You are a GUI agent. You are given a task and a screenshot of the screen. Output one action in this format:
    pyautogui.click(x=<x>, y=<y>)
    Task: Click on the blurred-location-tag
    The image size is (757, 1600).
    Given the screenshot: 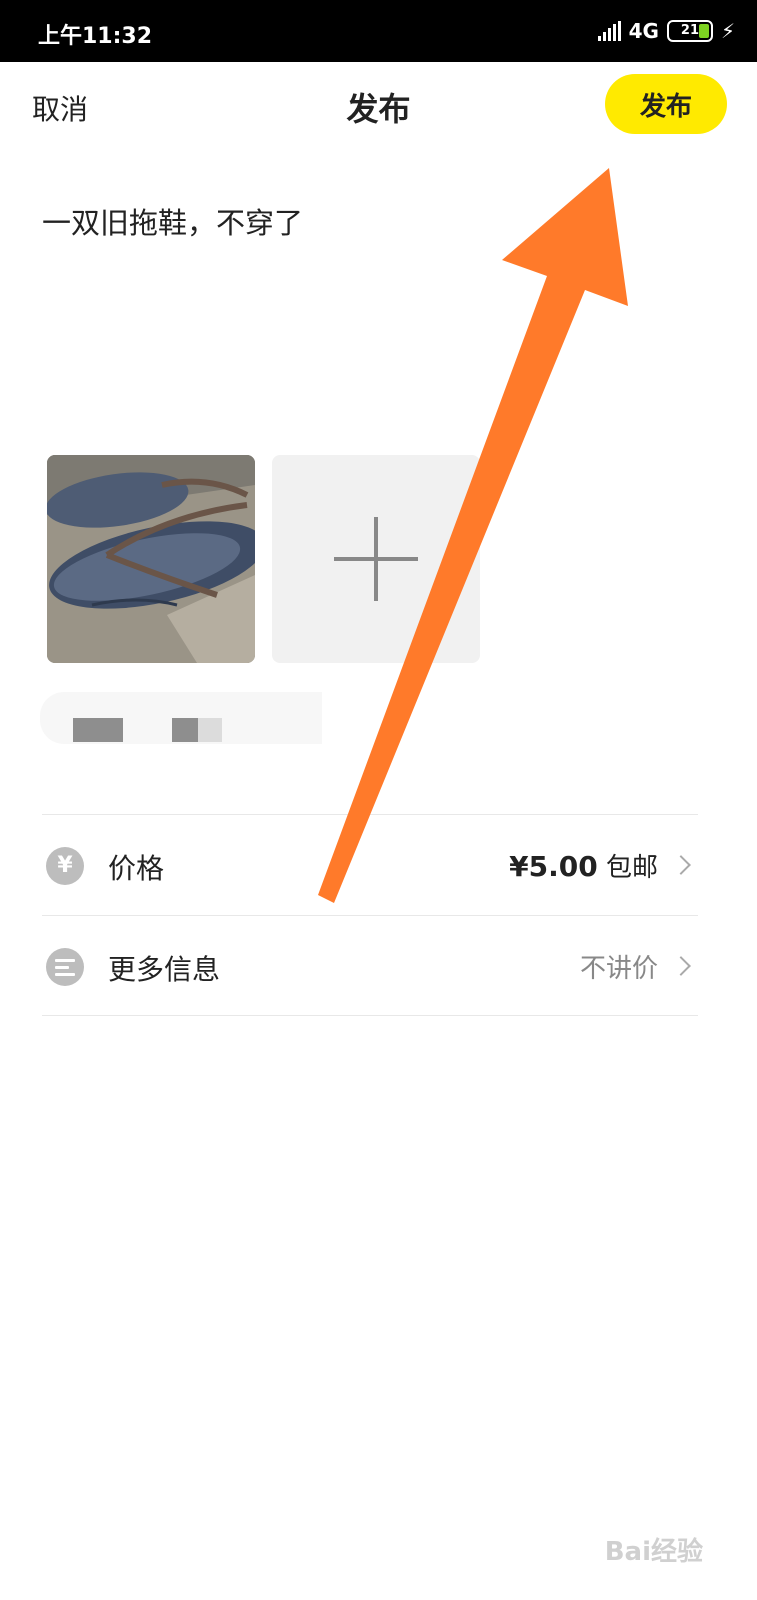 What is the action you would take?
    pyautogui.click(x=181, y=718)
    